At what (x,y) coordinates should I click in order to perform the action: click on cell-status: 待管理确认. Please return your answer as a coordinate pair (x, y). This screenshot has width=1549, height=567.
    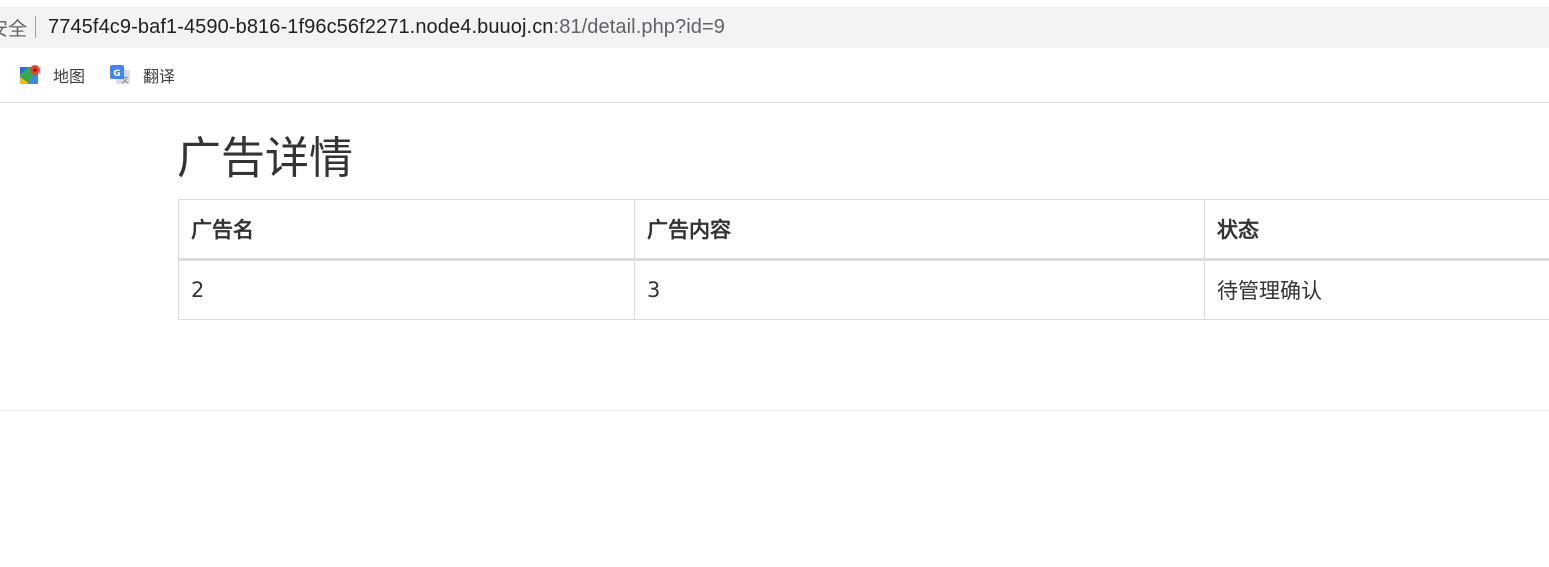
    Looking at the image, I should click on (1376, 289).